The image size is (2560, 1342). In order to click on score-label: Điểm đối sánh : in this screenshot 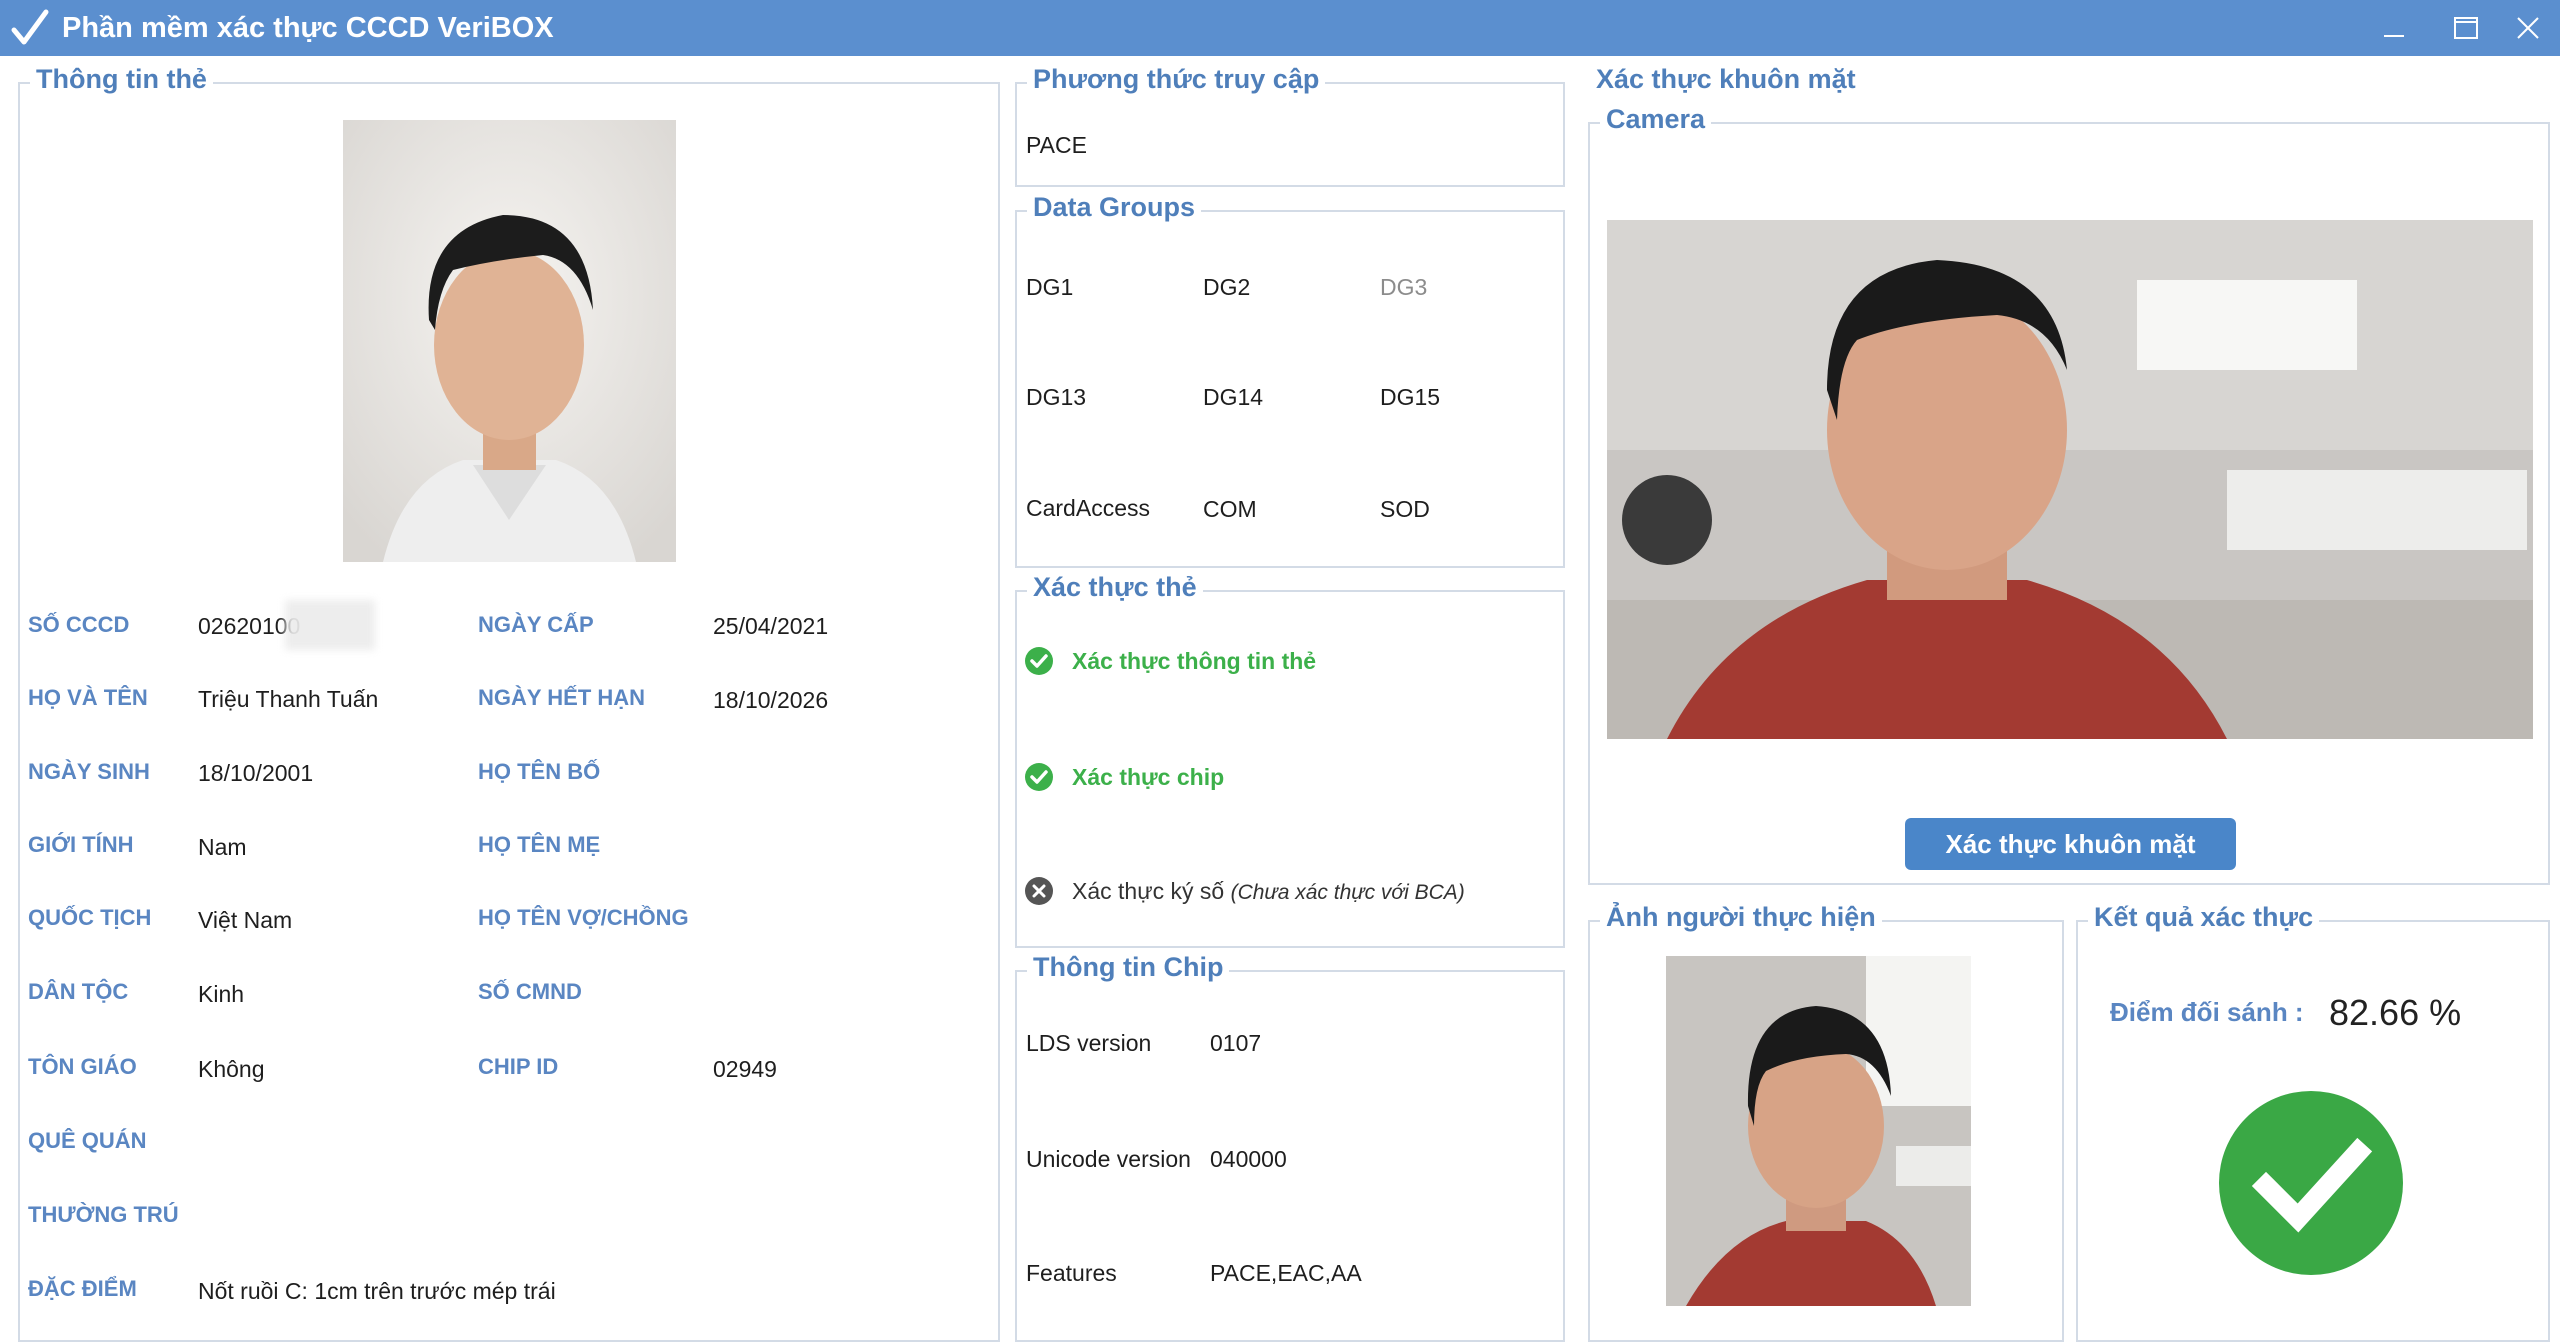, I will do `click(2207, 1012)`.